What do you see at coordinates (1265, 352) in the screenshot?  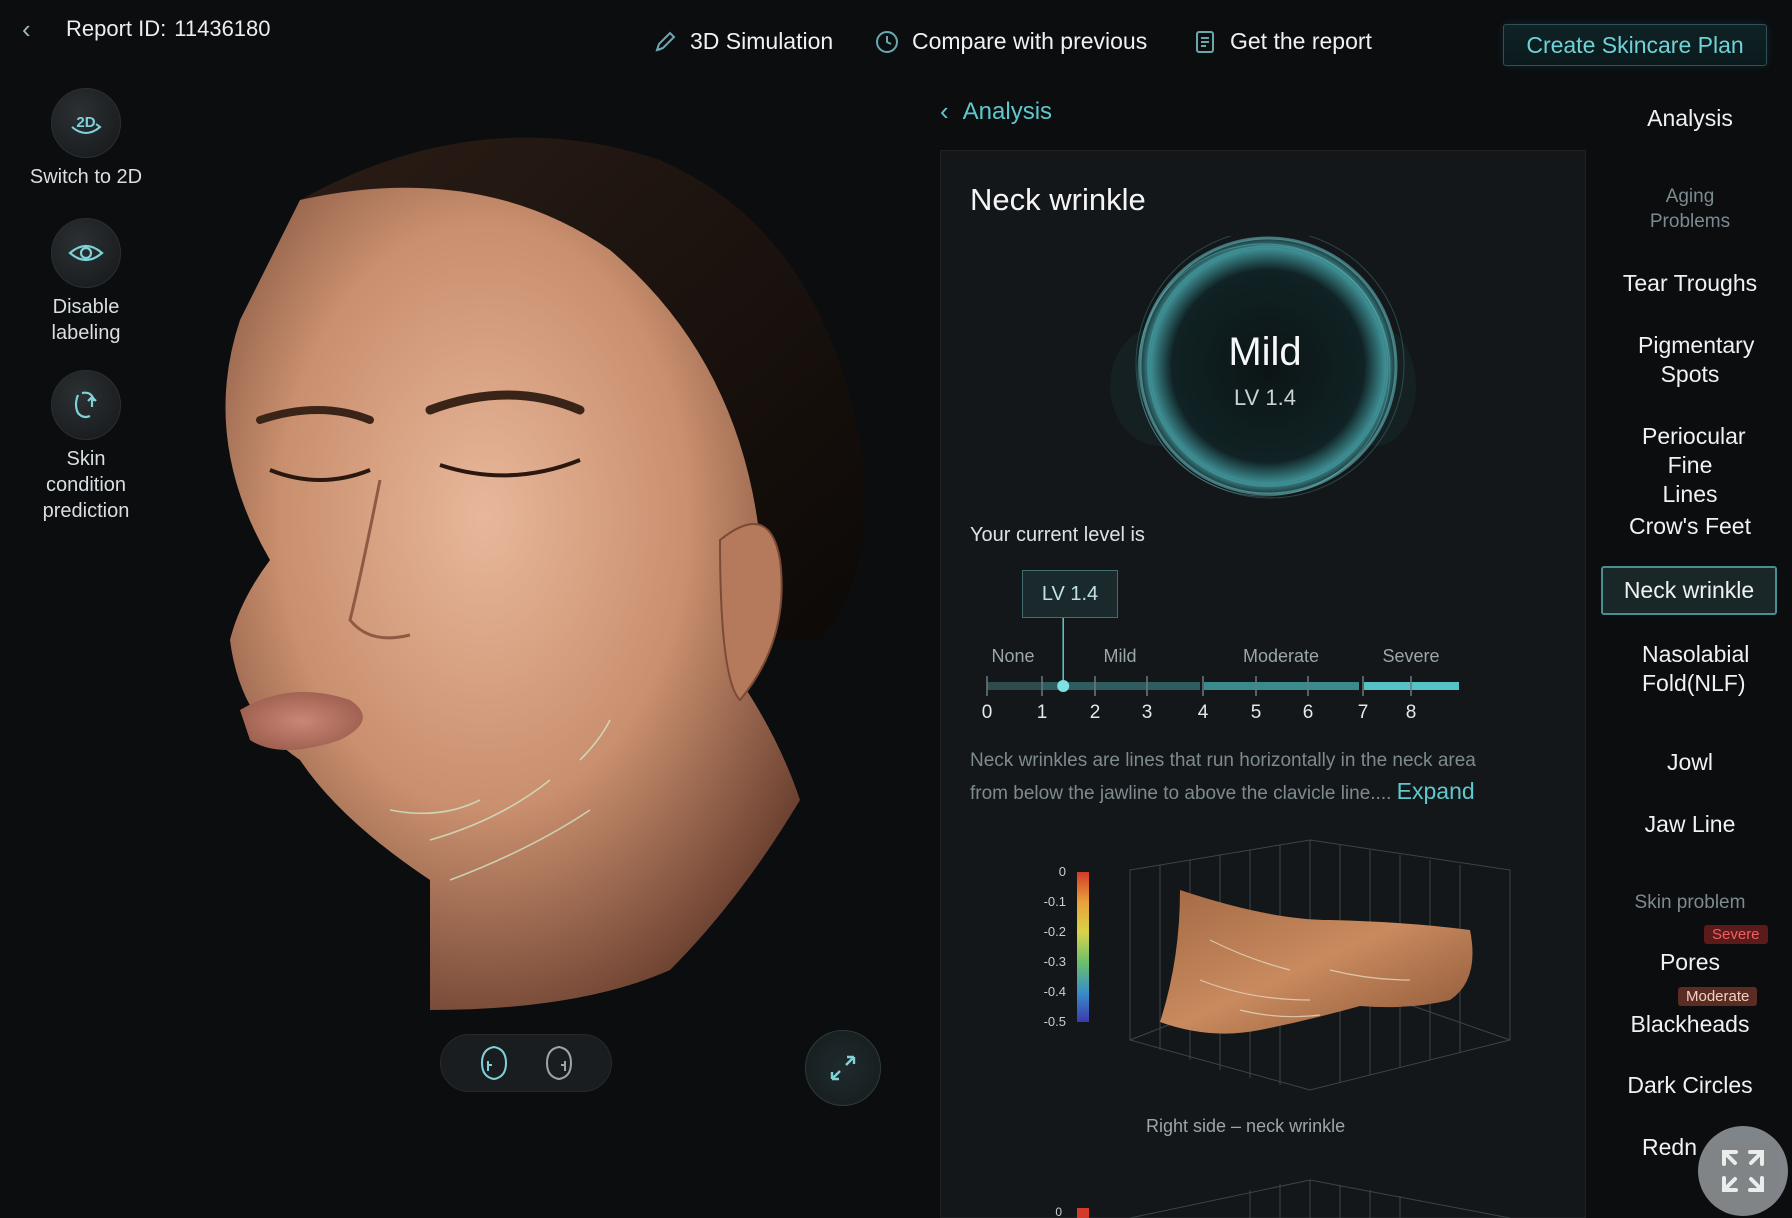 I see `severity-label: Mild` at bounding box center [1265, 352].